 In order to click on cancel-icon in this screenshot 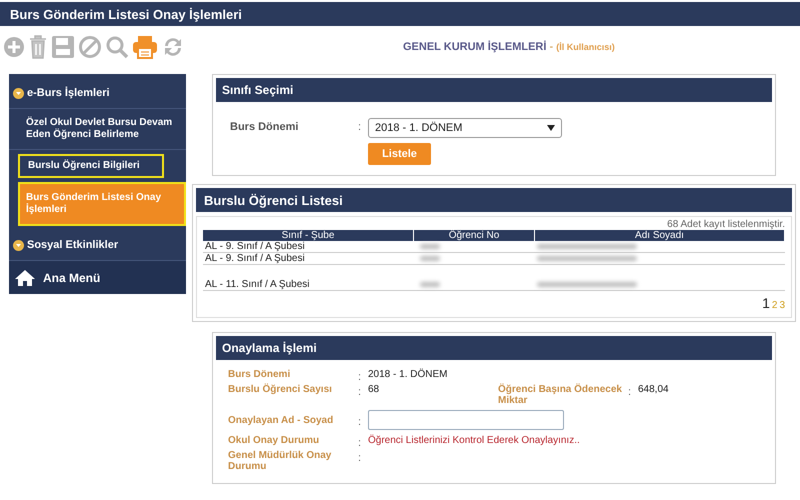, I will do `click(90, 47)`.